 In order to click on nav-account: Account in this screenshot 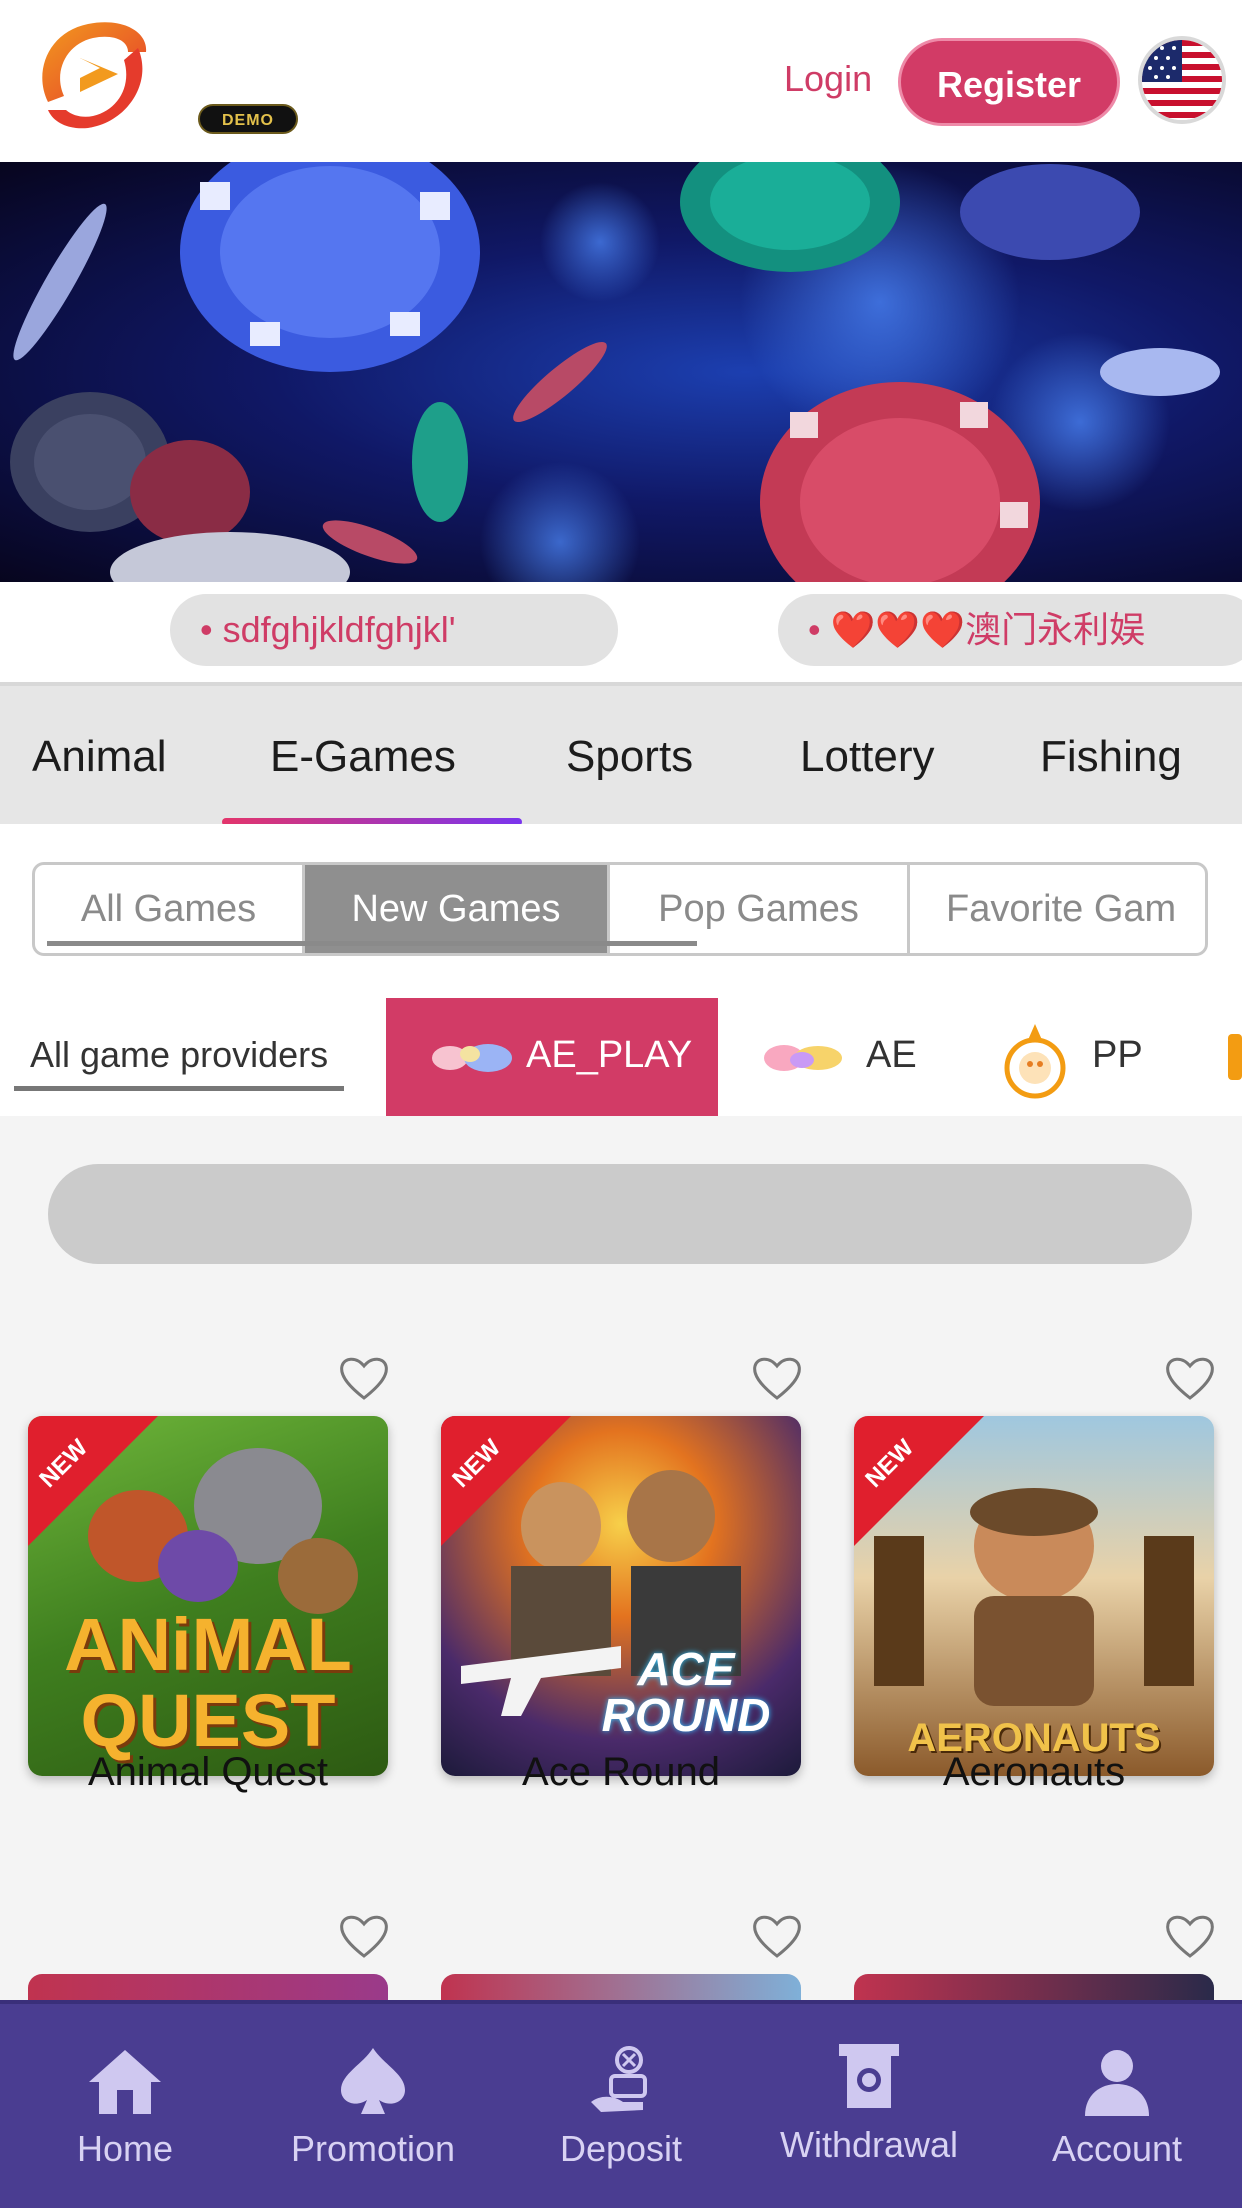, I will do `click(1117, 2107)`.